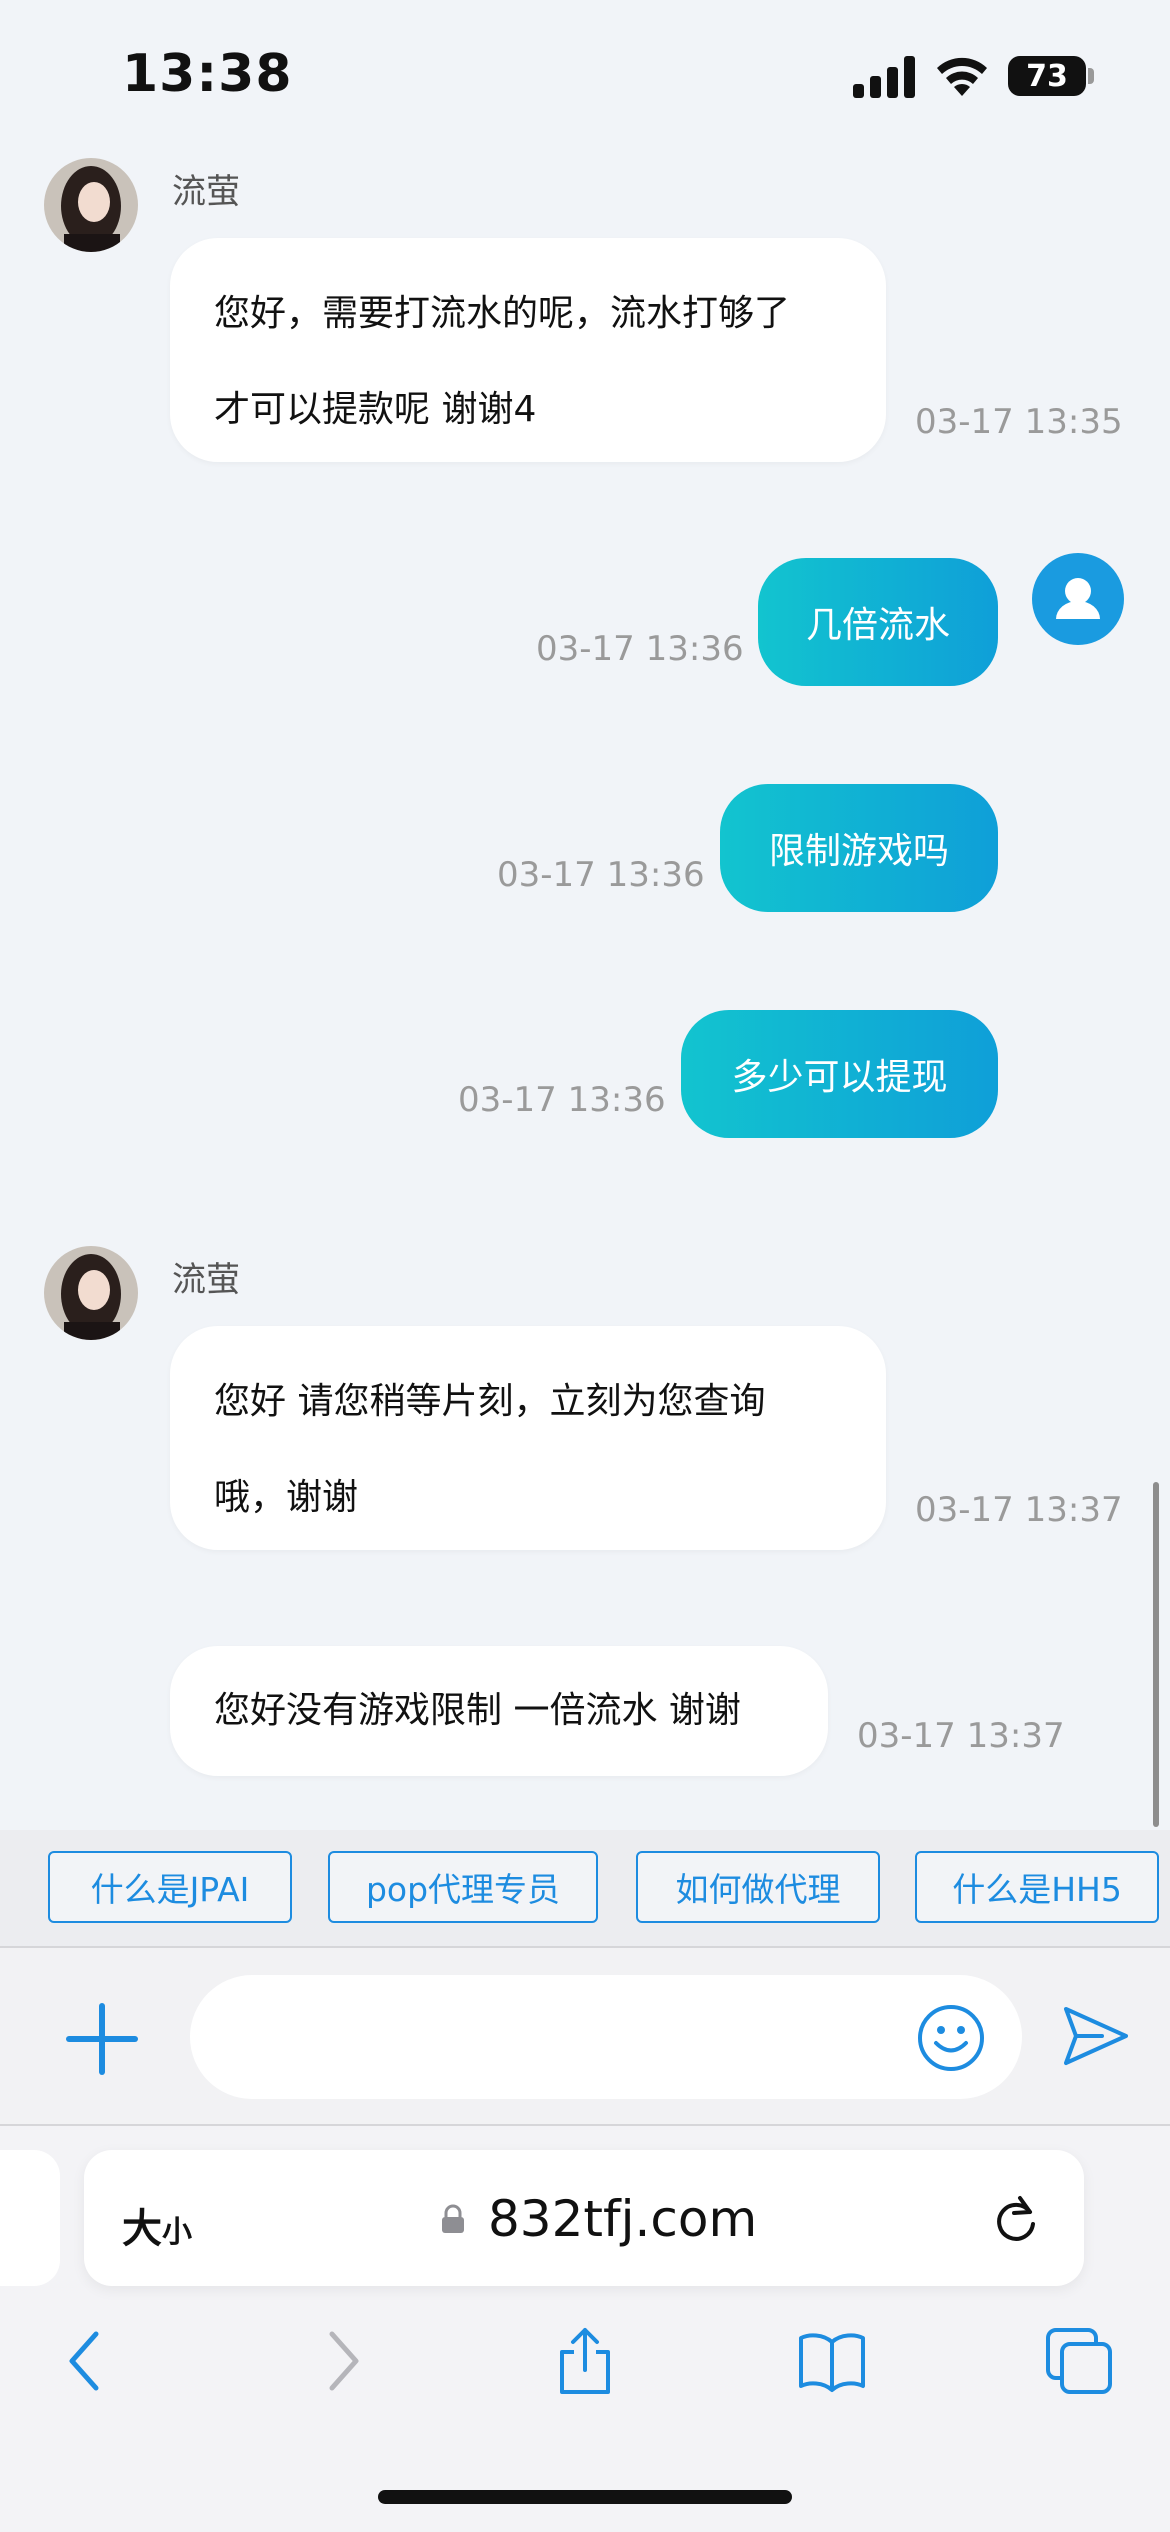 The image size is (1170, 2532). I want to click on home-indicator, so click(585, 2497).